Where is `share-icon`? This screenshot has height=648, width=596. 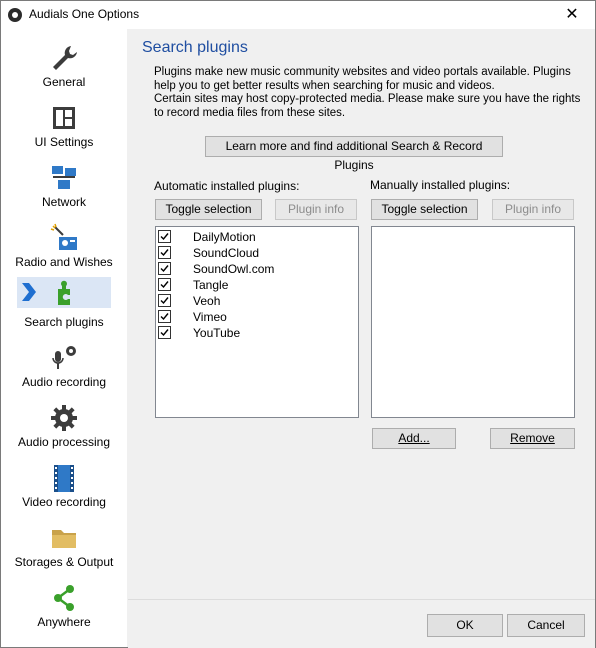 share-icon is located at coordinates (64, 598).